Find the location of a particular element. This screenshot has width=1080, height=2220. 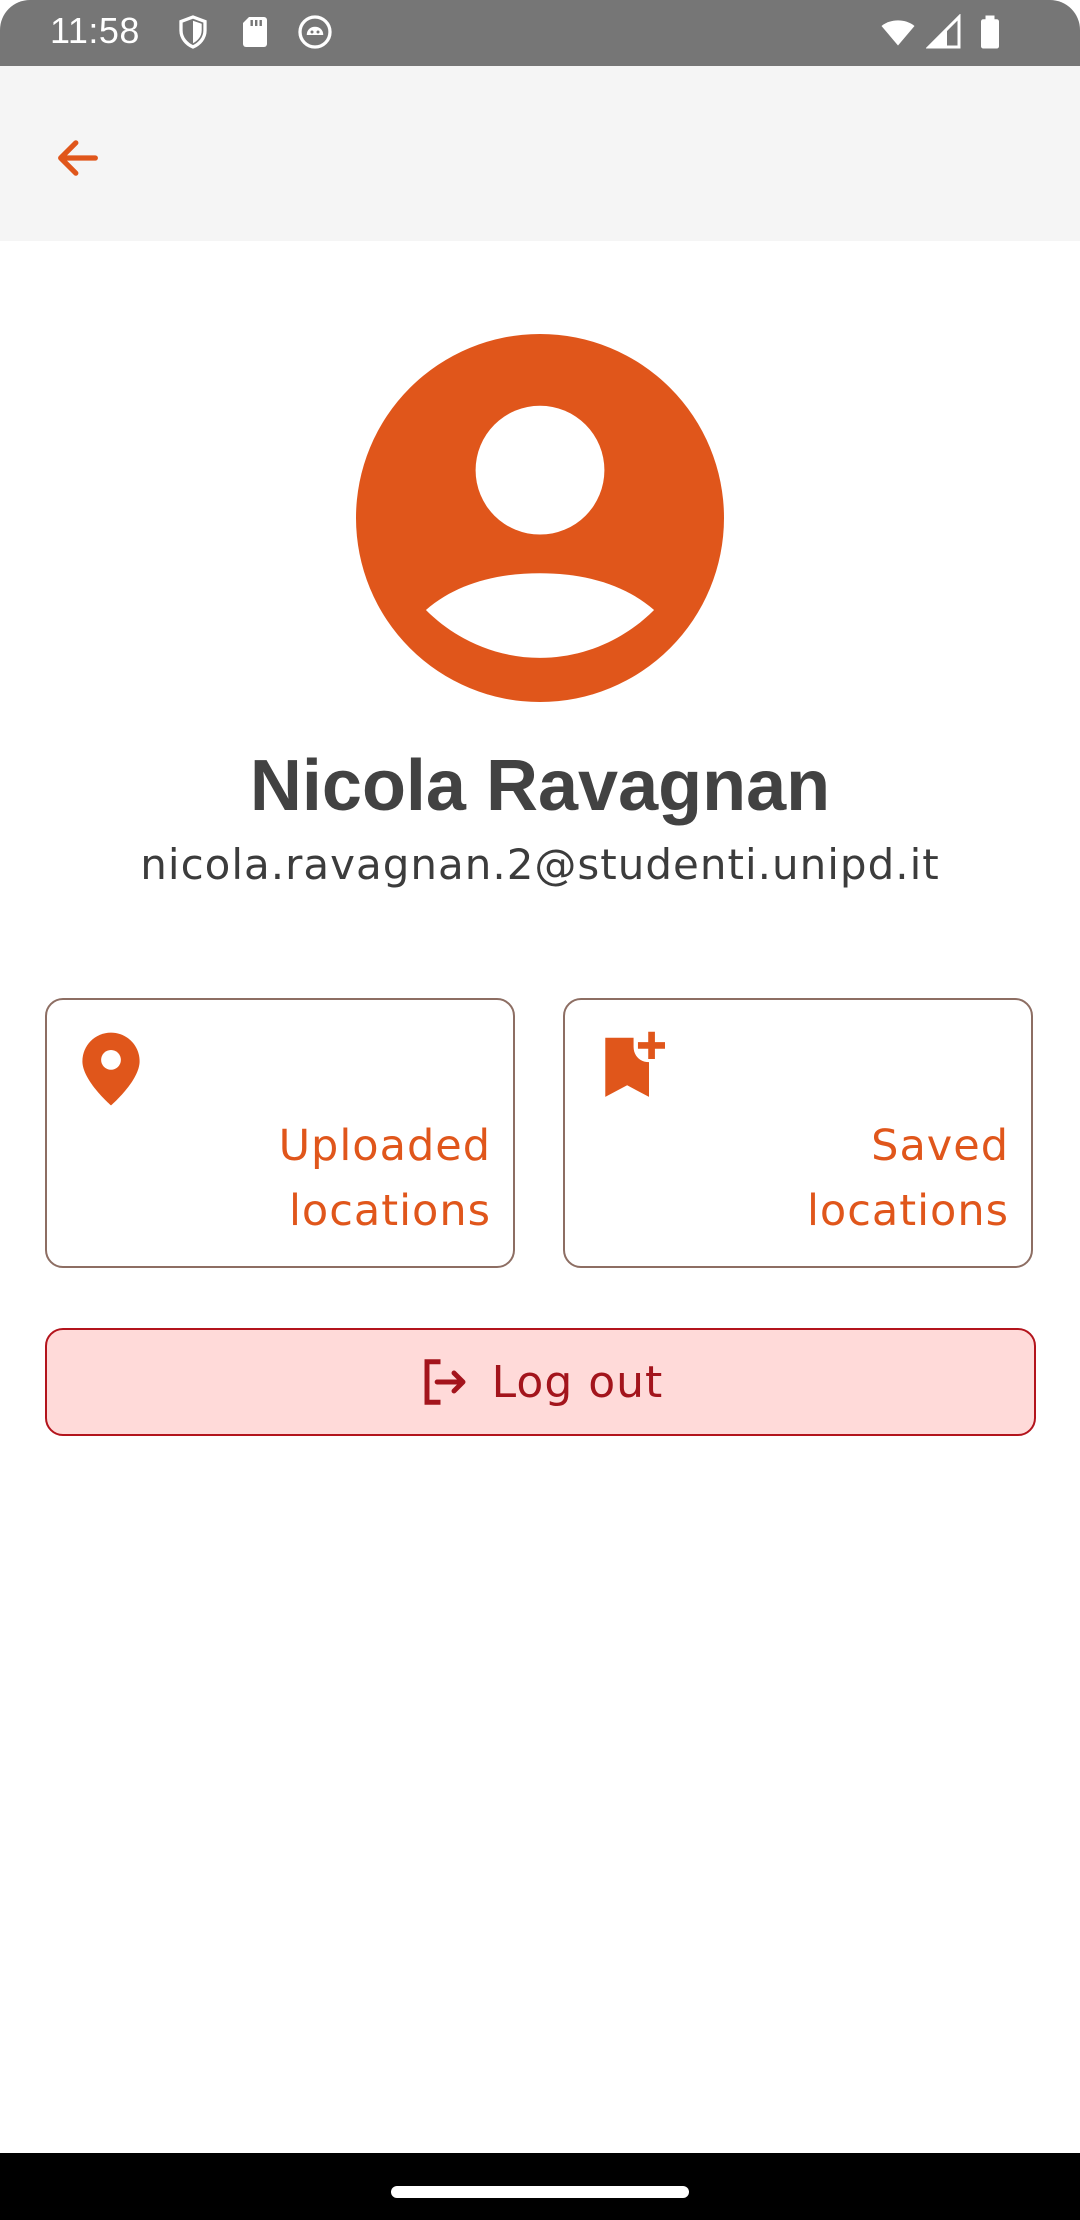

saved-locations-card: Saved locations is located at coordinates (798, 1133).